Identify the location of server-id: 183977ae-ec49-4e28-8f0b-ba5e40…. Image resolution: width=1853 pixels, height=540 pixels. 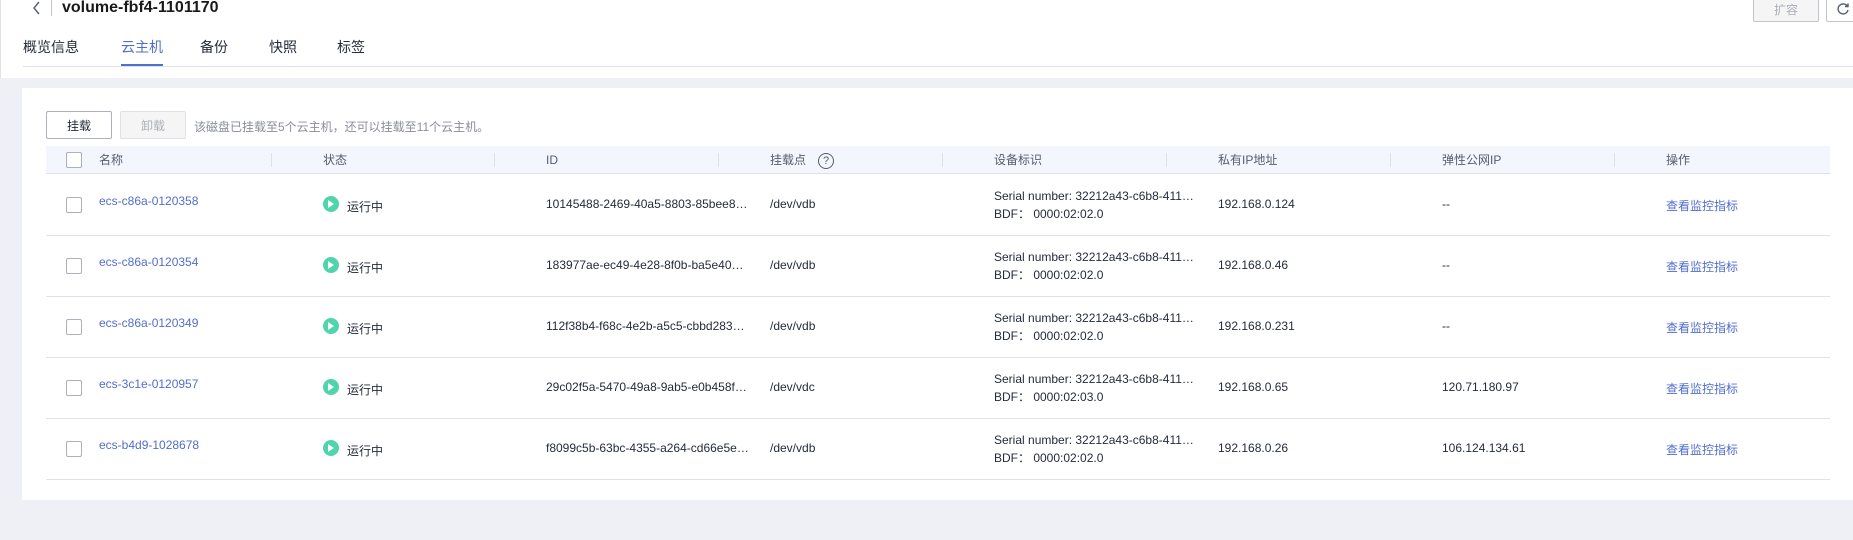
(645, 265).